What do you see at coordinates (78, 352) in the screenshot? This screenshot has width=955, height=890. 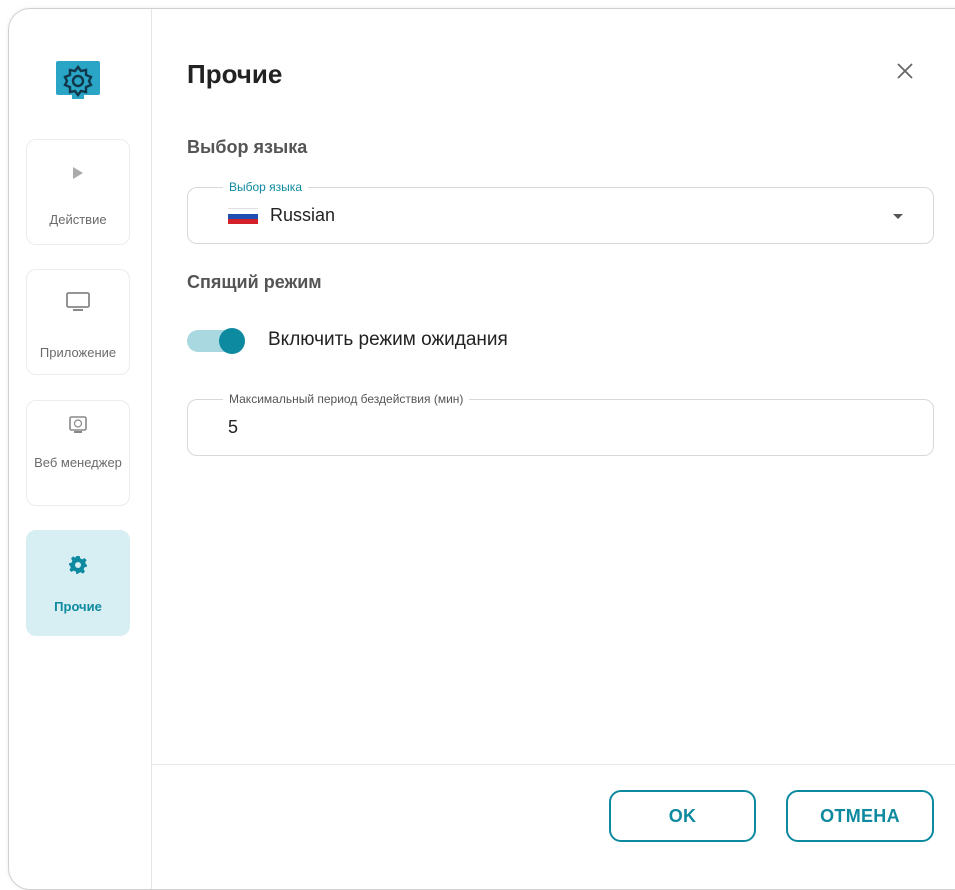 I see `sidebar-item-label: Приложение` at bounding box center [78, 352].